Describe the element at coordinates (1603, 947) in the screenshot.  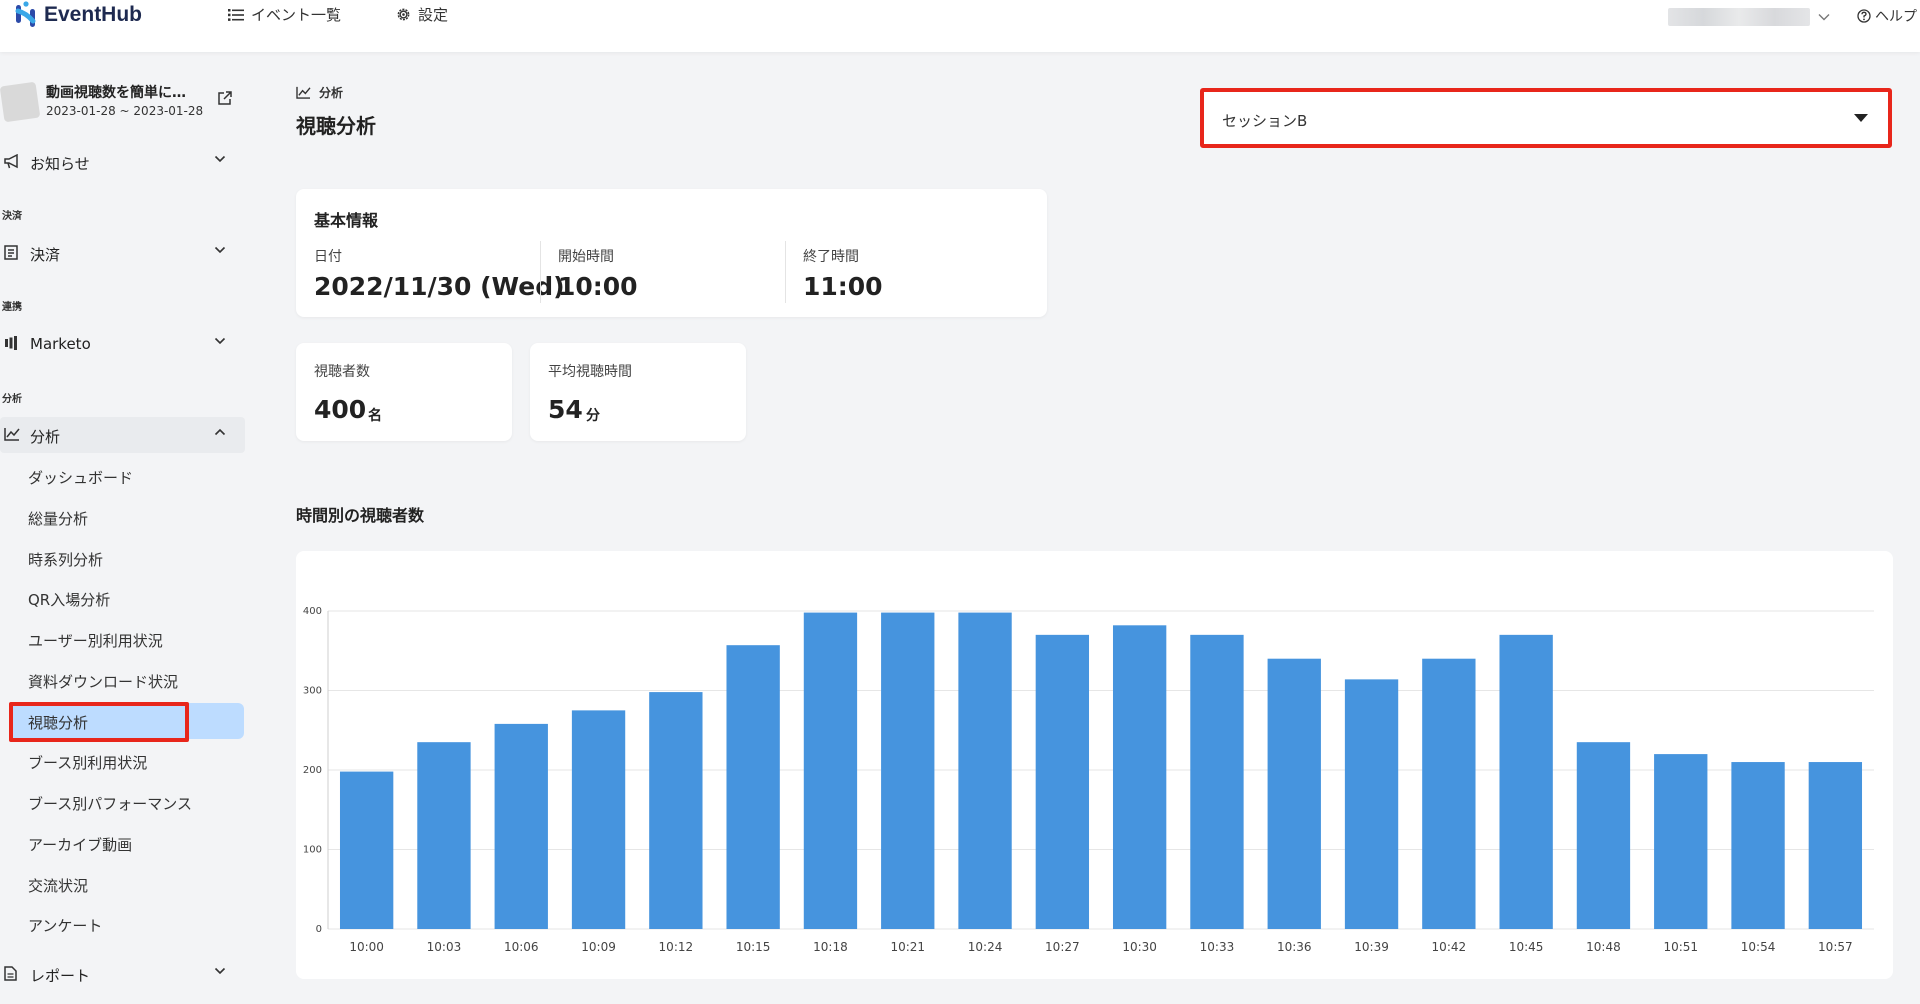
I see `x-tick-label: 10:48` at that location.